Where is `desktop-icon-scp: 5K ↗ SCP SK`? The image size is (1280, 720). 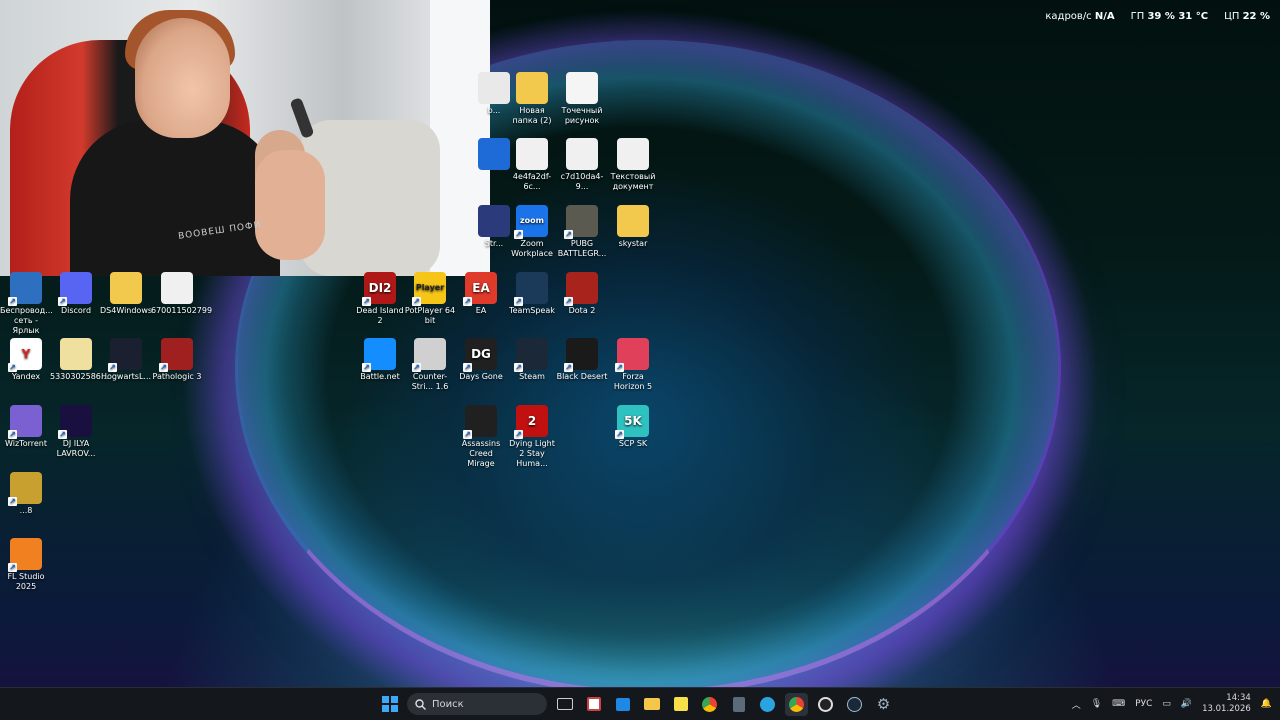
desktop-icon-scp: 5K ↗ SCP SK is located at coordinates (633, 427).